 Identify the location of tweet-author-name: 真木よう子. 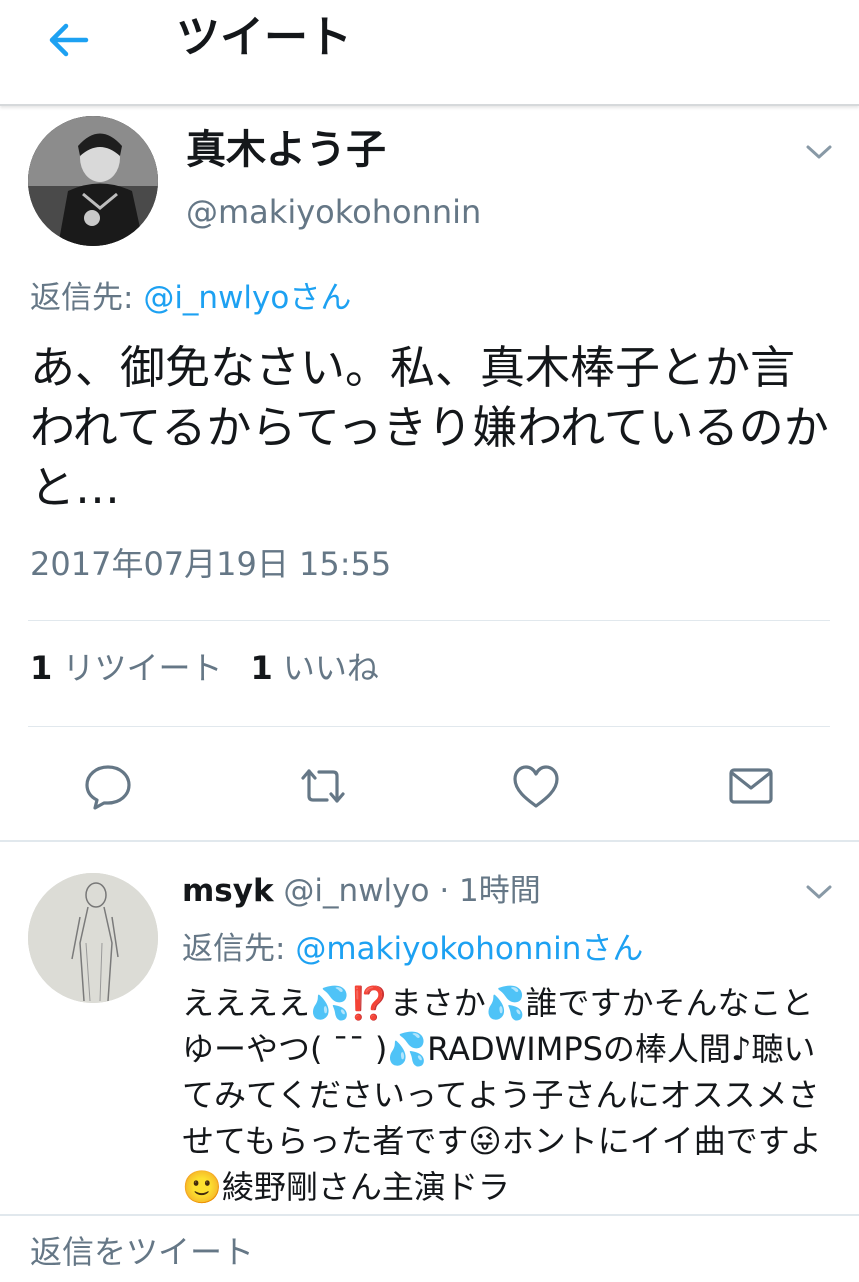
(286, 150).